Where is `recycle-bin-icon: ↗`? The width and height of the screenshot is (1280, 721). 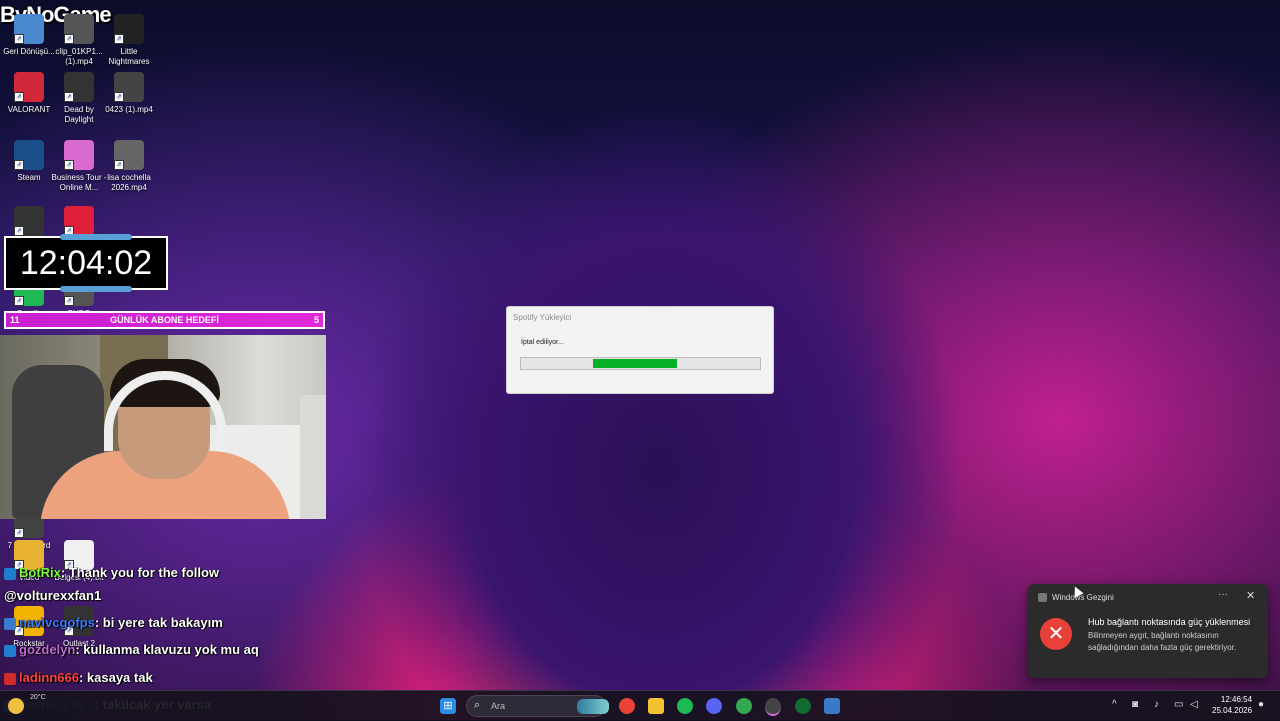
recycle-bin-icon: ↗ is located at coordinates (29, 29).